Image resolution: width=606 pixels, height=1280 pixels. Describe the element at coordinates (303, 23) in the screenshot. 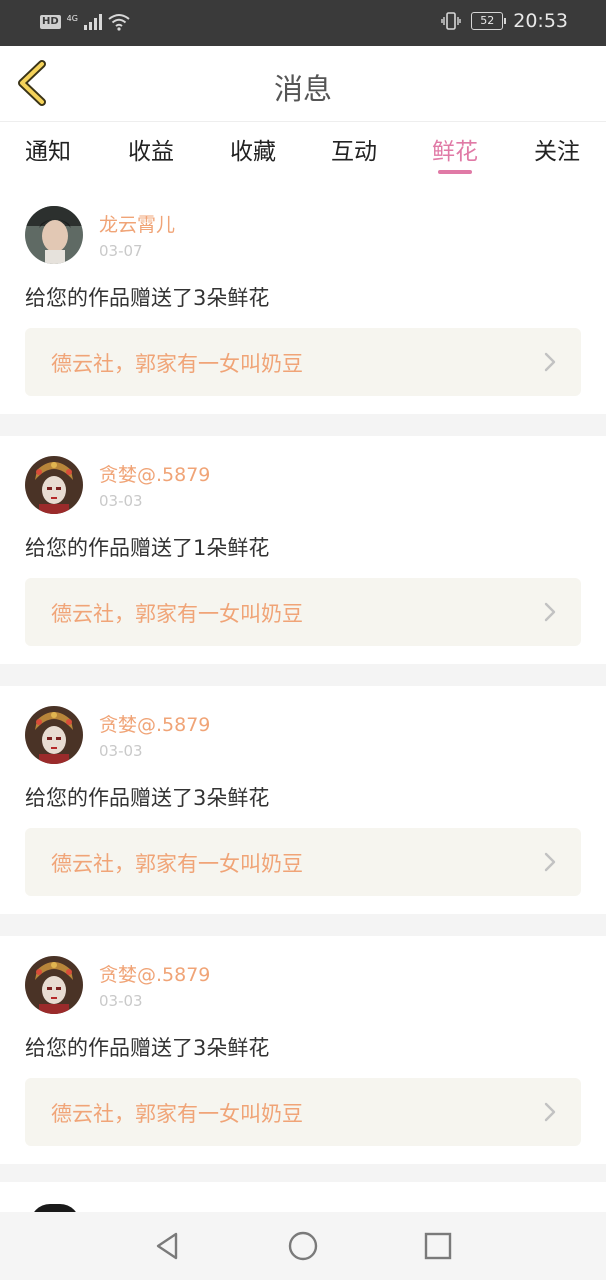

I see `status-bar: HD 4G 52 20:53` at that location.